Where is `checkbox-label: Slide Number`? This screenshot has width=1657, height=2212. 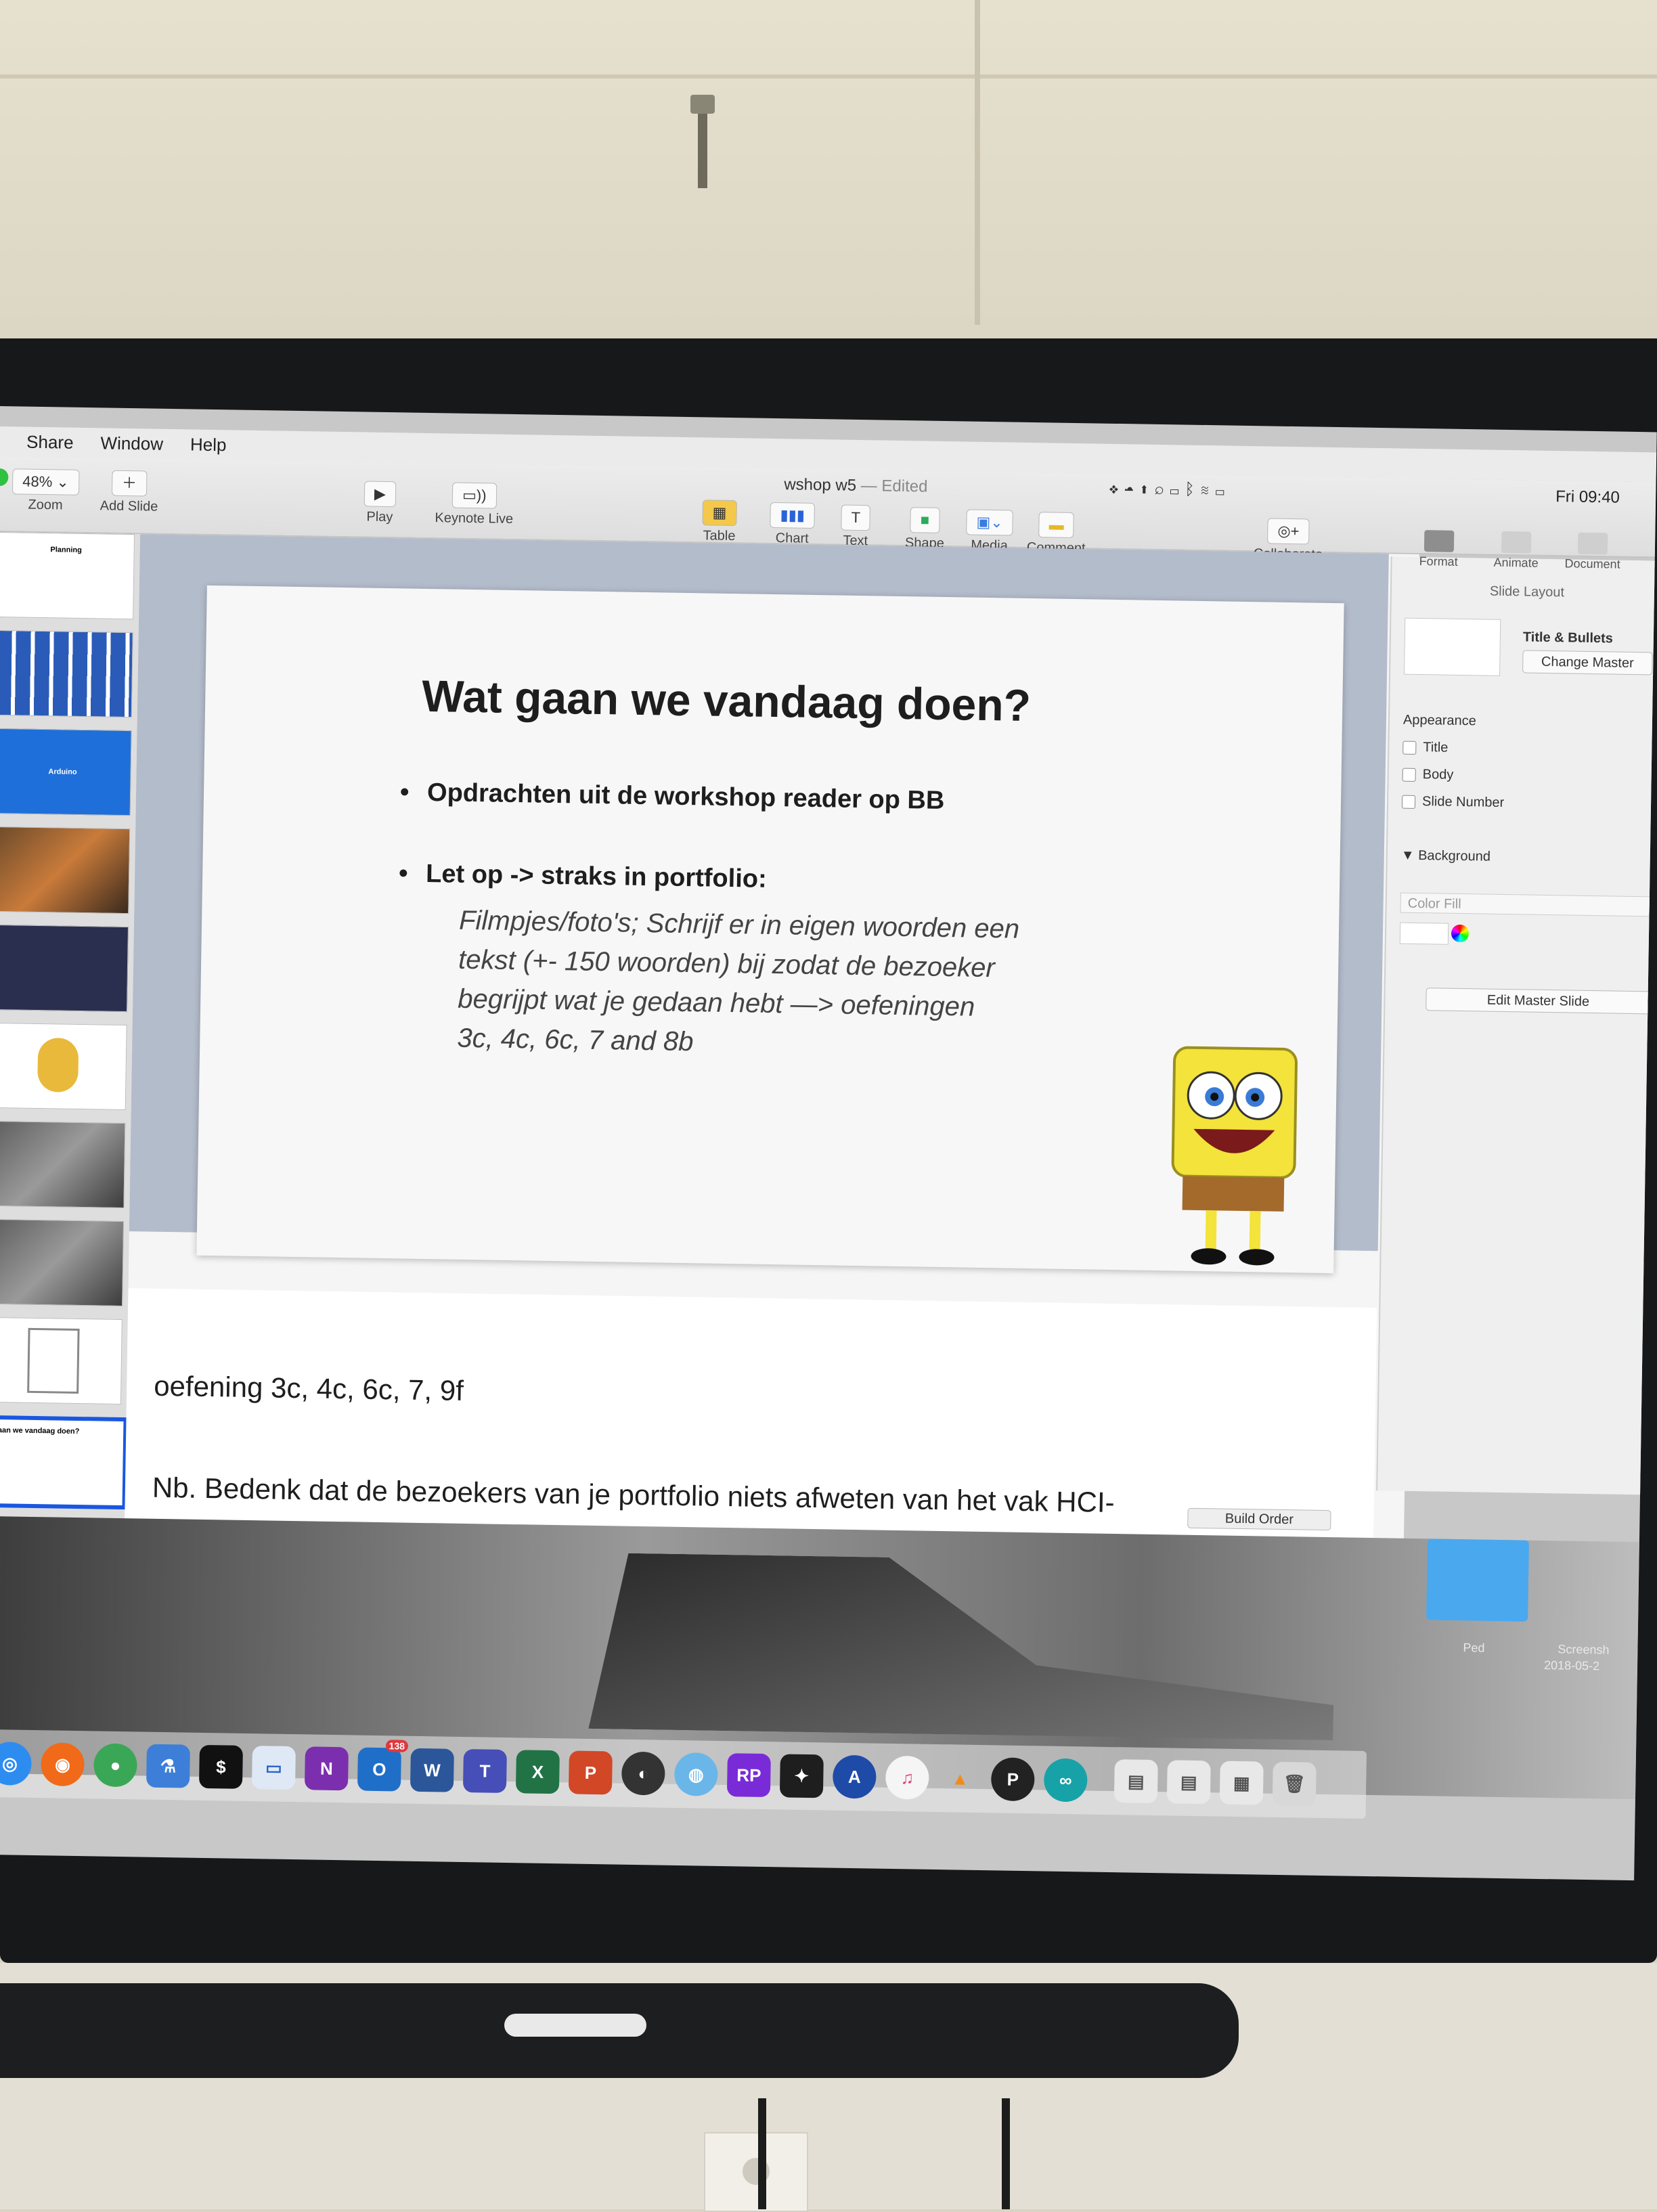 checkbox-label: Slide Number is located at coordinates (1463, 802).